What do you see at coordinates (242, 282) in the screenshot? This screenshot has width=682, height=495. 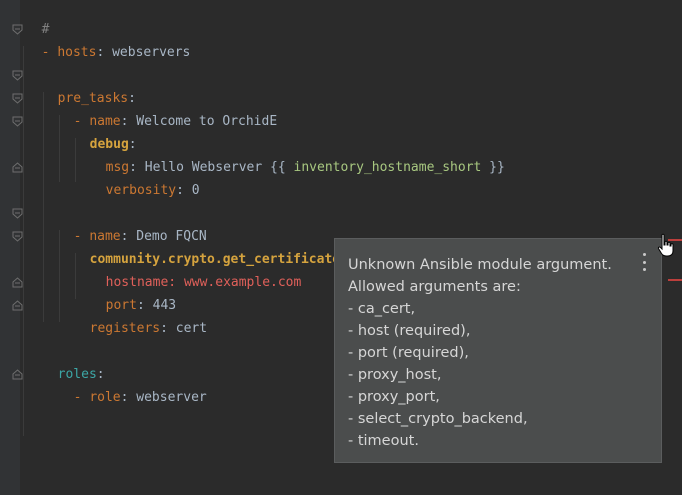 I see `yaml-value: www.example.com` at bounding box center [242, 282].